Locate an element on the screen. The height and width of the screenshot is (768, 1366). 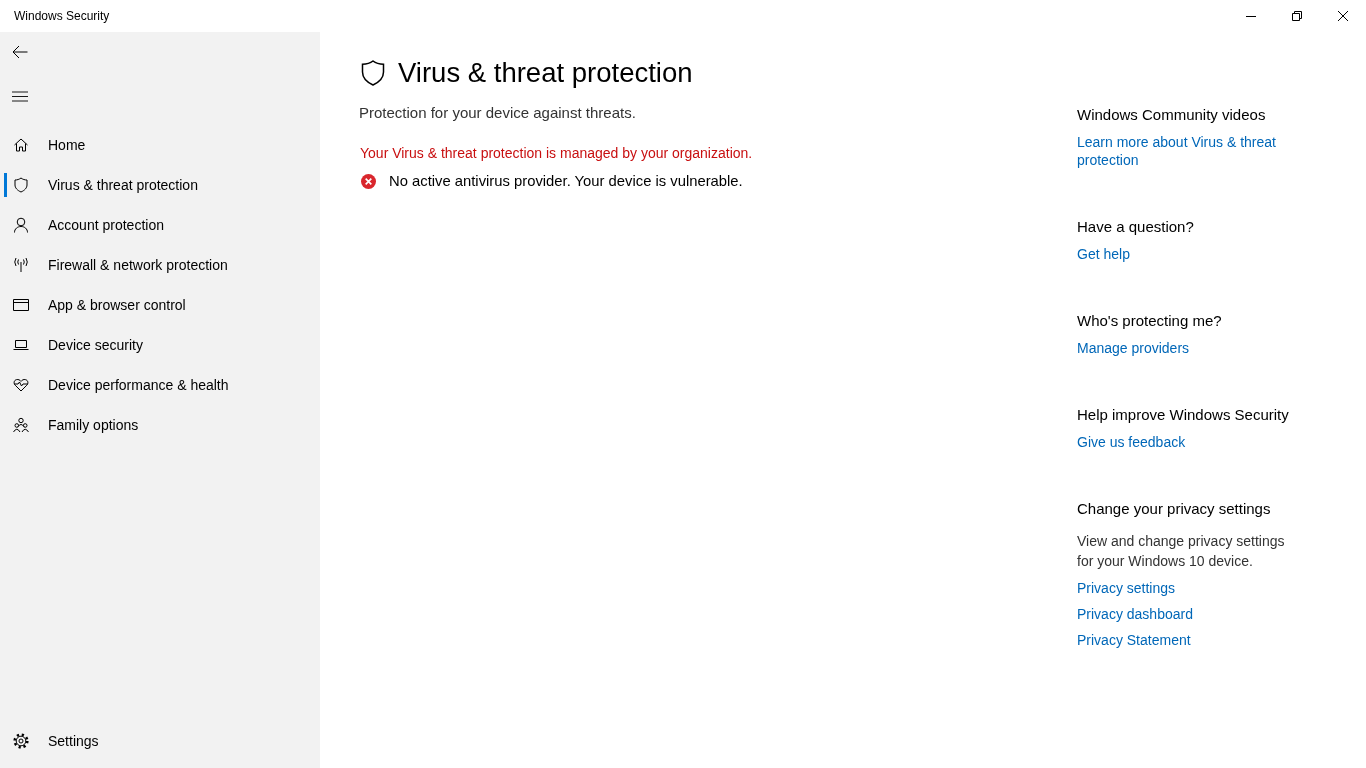
managed-notice: Your Virus & threat protection is managed by your organization. is located at coordinates (557, 153).